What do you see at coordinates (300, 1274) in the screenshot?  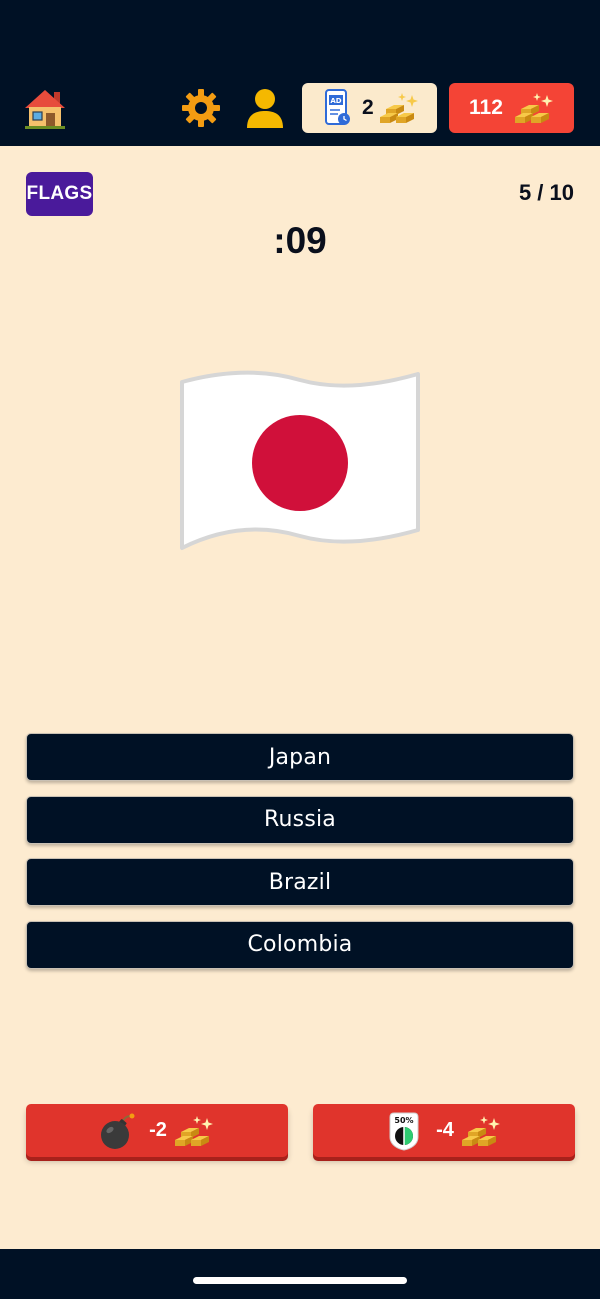 I see `bottom-bar` at bounding box center [300, 1274].